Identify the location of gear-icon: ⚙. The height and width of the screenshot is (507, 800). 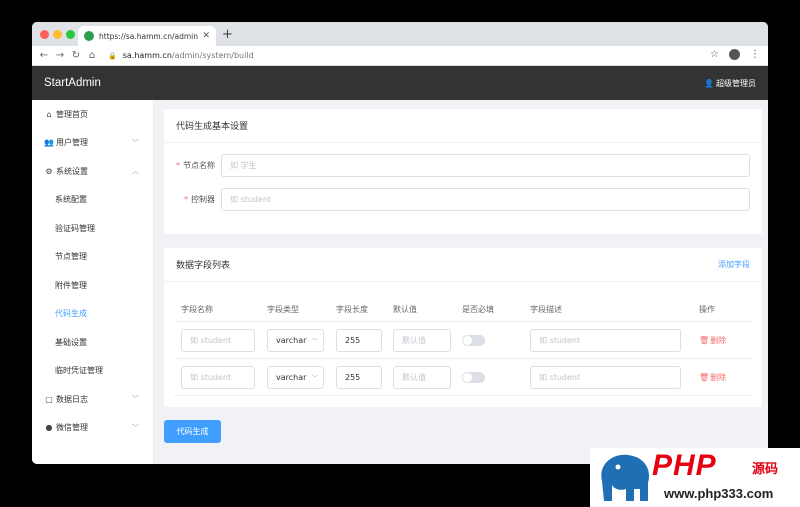
(49, 171).